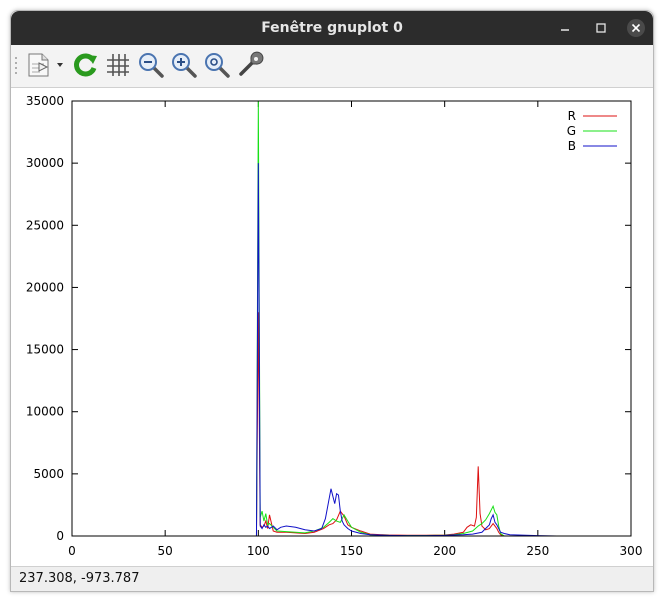 The width and height of the screenshot is (662, 598). What do you see at coordinates (332, 578) in the screenshot?
I see `status-bar: 237.308, -973.787` at bounding box center [332, 578].